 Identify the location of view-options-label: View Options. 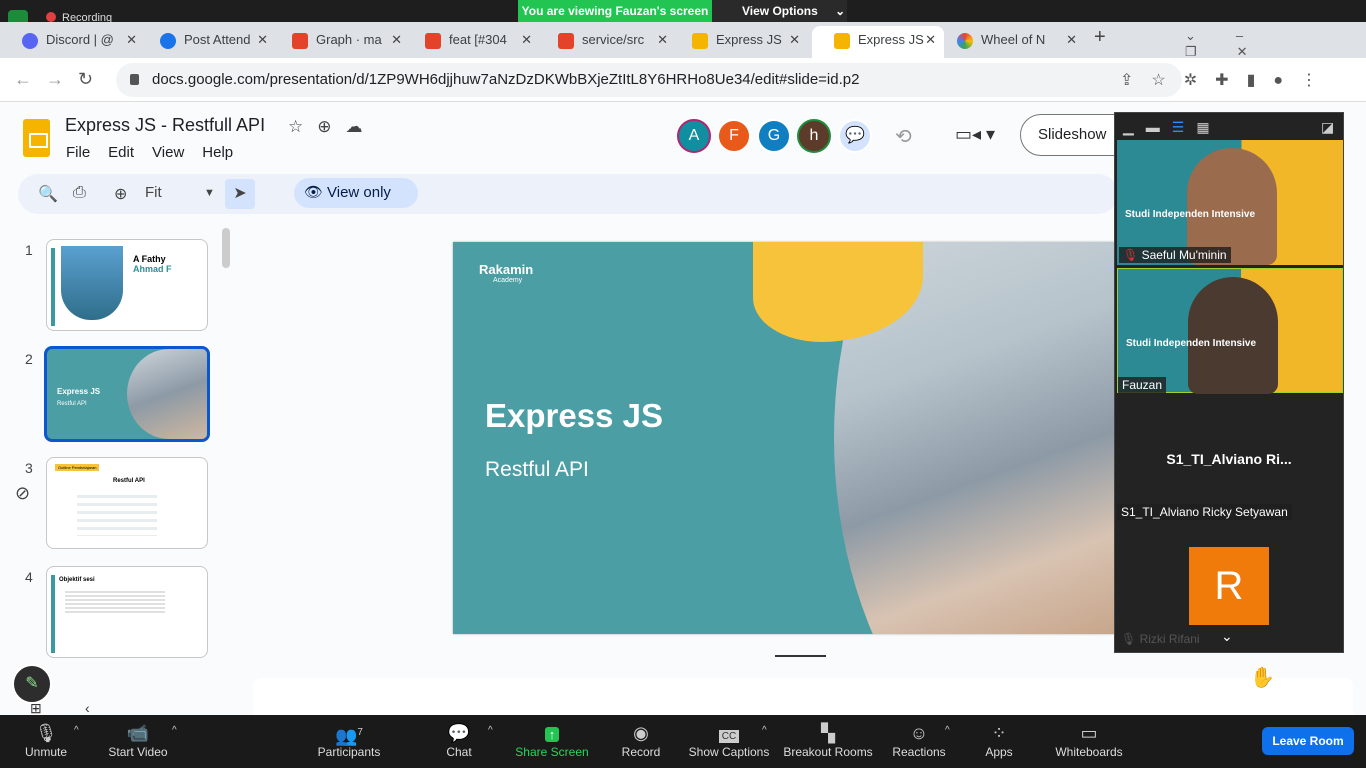
(780, 11).